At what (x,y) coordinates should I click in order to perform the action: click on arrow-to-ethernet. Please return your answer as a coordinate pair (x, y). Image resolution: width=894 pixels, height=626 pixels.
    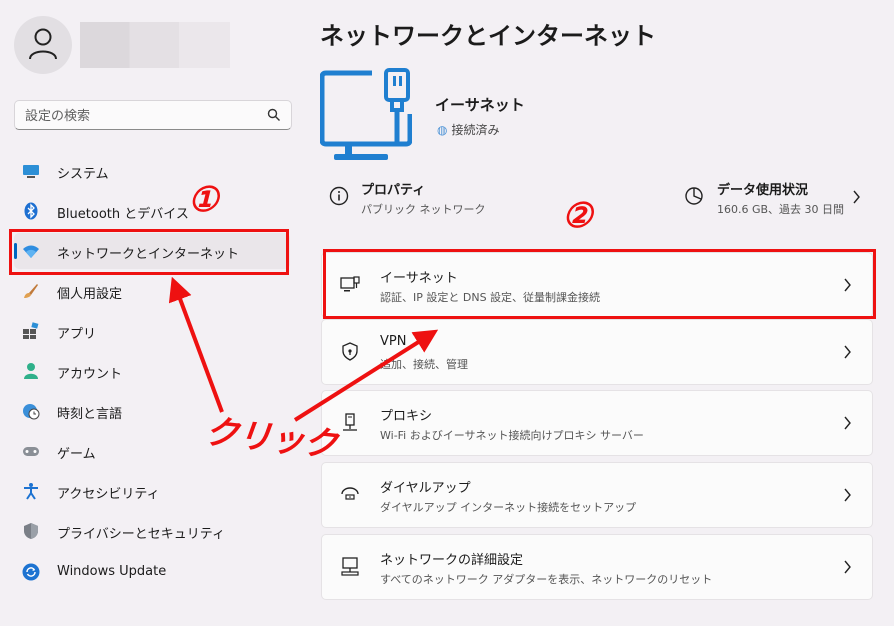
    Looking at the image, I should click on (366, 375).